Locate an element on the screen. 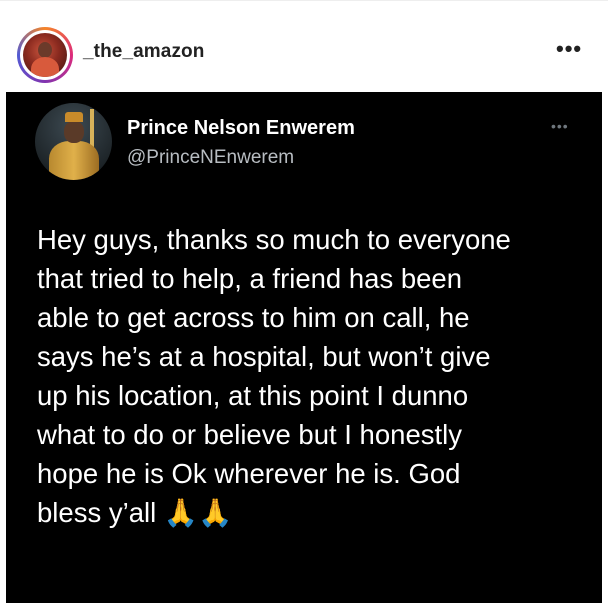 The width and height of the screenshot is (608, 603). tweet-author-avatar is located at coordinates (73, 141).